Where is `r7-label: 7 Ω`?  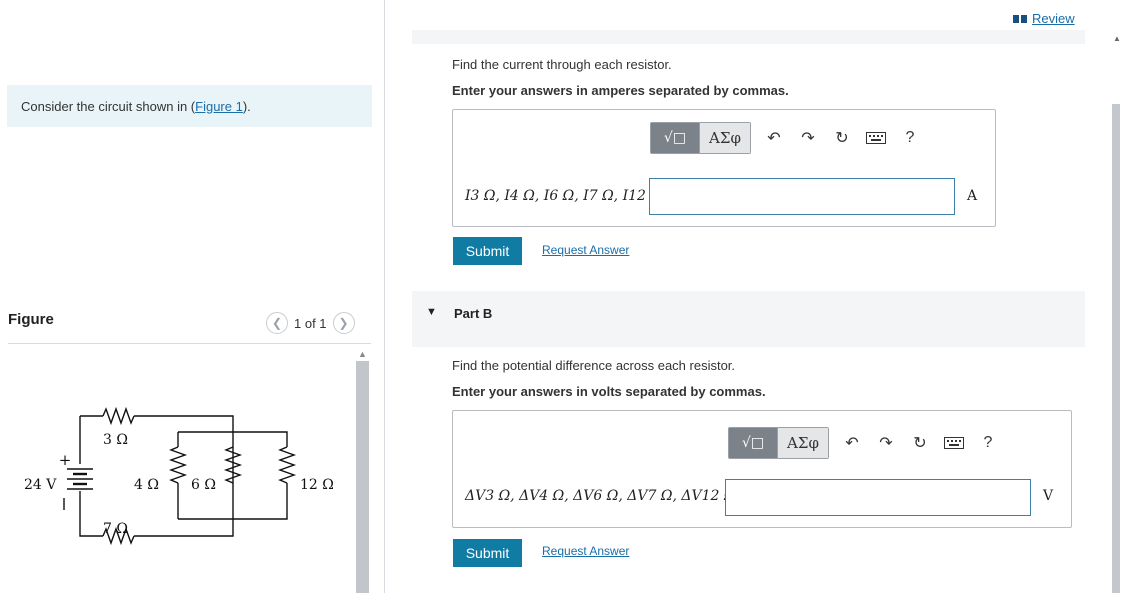 r7-label: 7 Ω is located at coordinates (115, 529).